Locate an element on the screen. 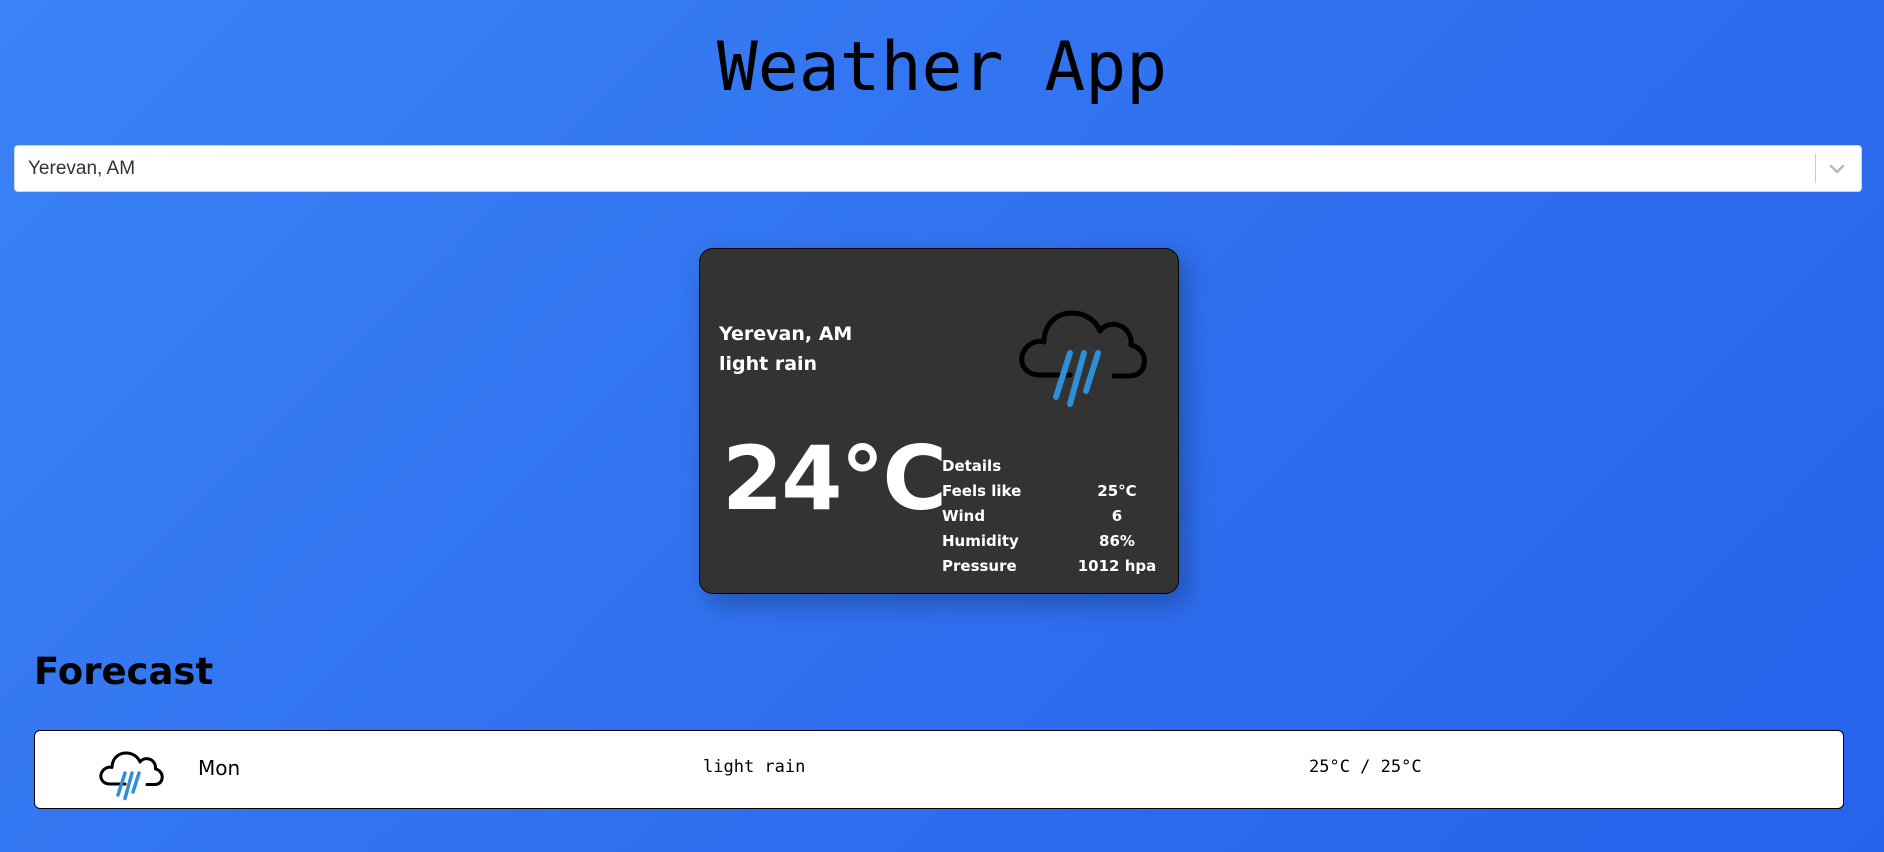 Image resolution: width=1884 pixels, height=852 pixels. detail-wind: Wind 6 is located at coordinates (1052, 516).